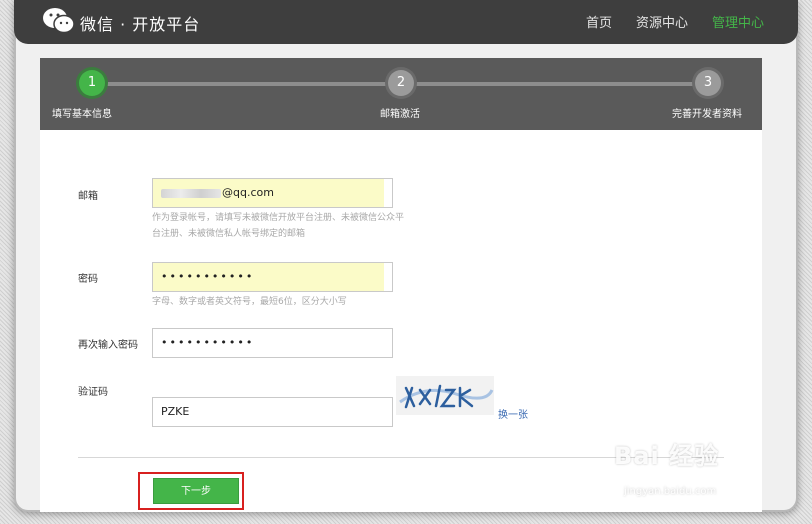  Describe the element at coordinates (248, 192) in the screenshot. I see `email-value: @qq.com` at that location.